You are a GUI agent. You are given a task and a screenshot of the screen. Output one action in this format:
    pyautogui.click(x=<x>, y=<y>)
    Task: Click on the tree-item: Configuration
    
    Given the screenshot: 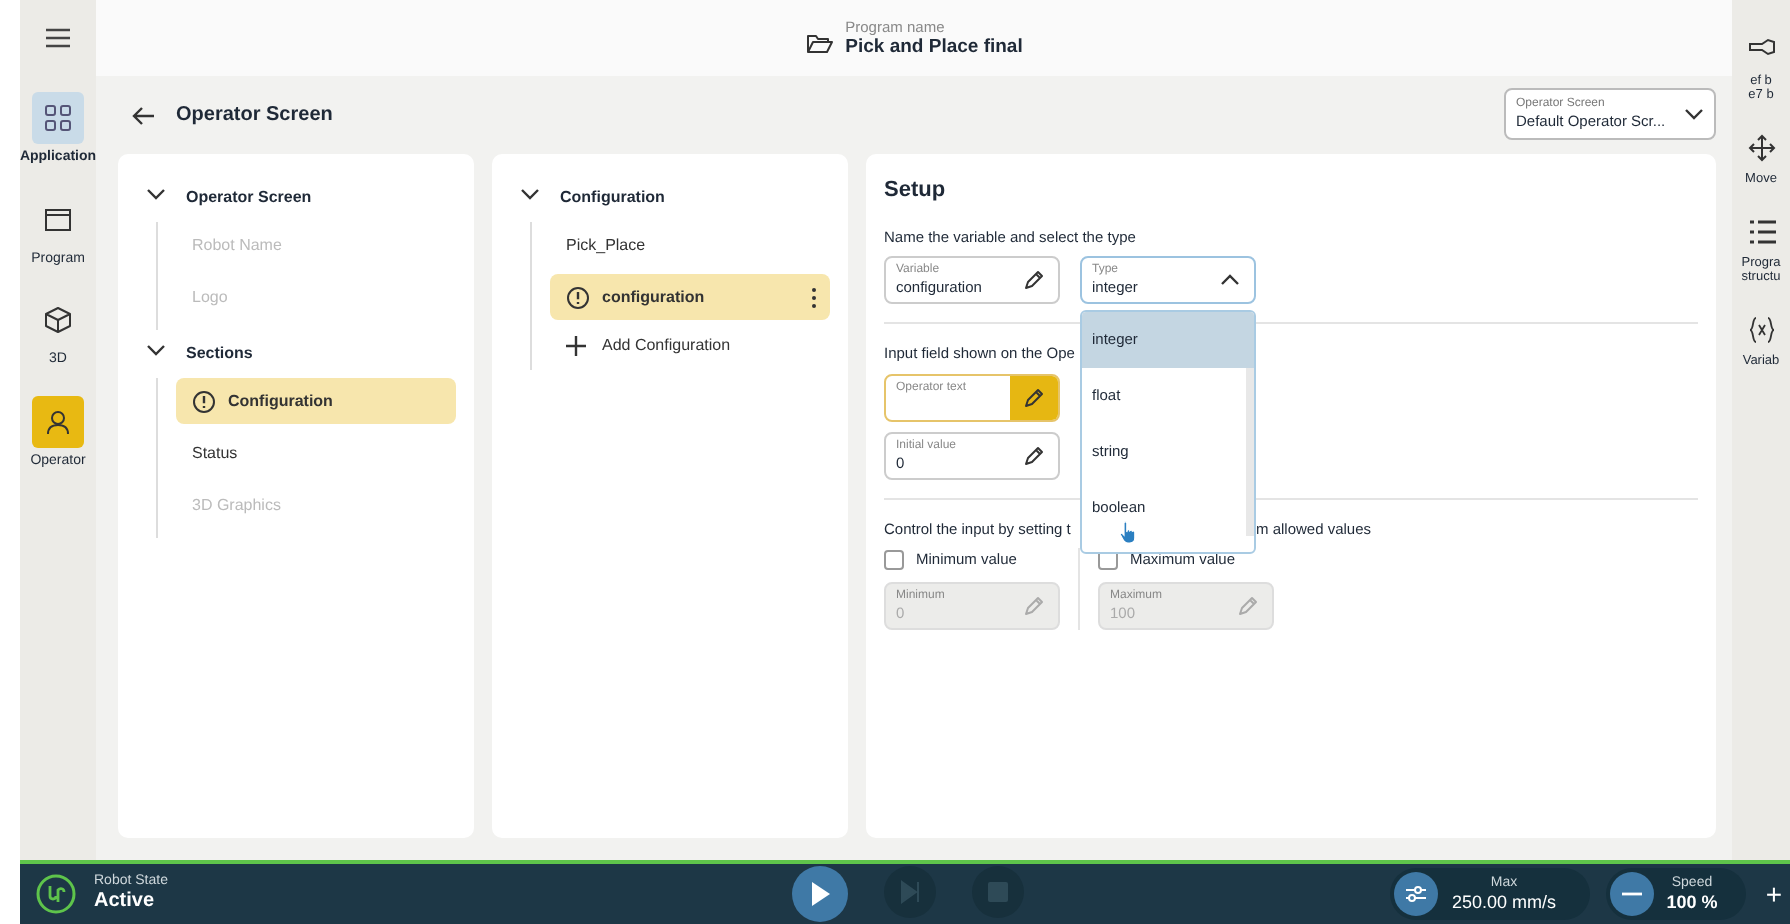 What is the action you would take?
    pyautogui.click(x=316, y=401)
    